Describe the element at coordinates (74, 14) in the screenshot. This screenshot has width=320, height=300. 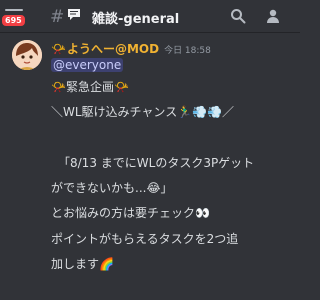
I see `threads-icon` at that location.